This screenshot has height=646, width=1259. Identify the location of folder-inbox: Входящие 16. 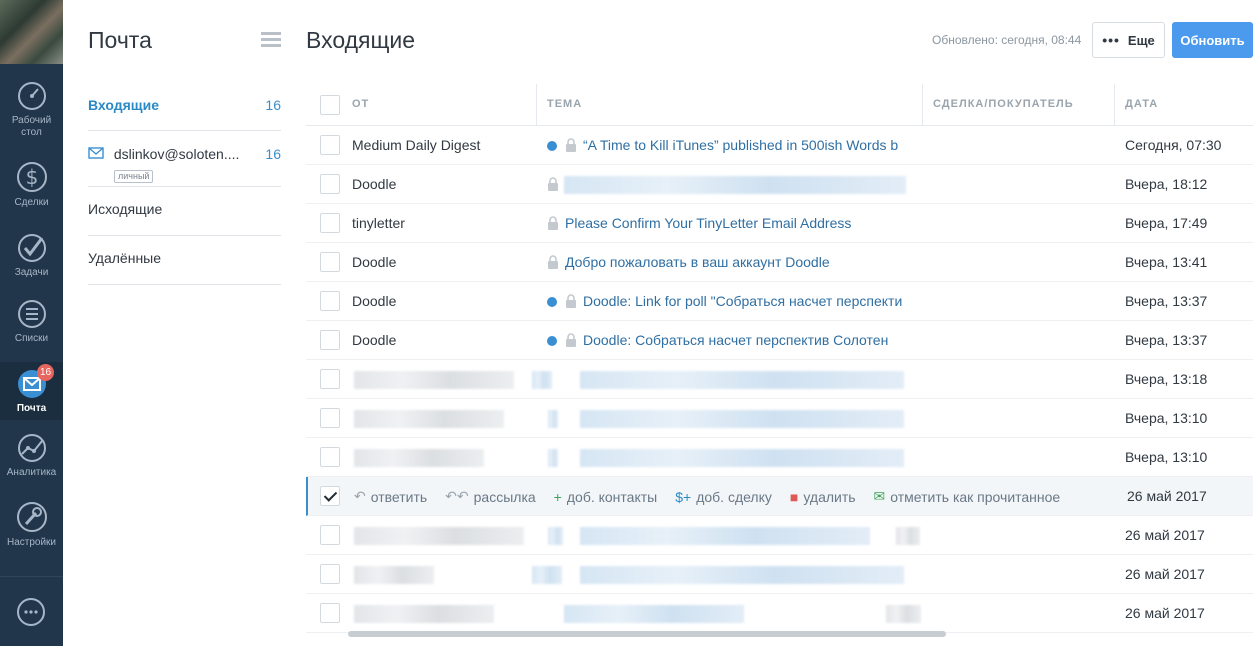
(184, 105).